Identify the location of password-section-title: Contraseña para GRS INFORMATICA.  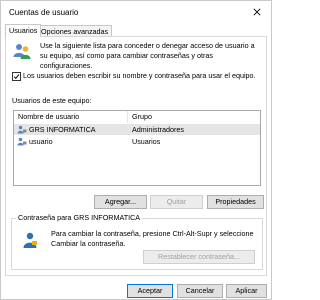
(79, 217).